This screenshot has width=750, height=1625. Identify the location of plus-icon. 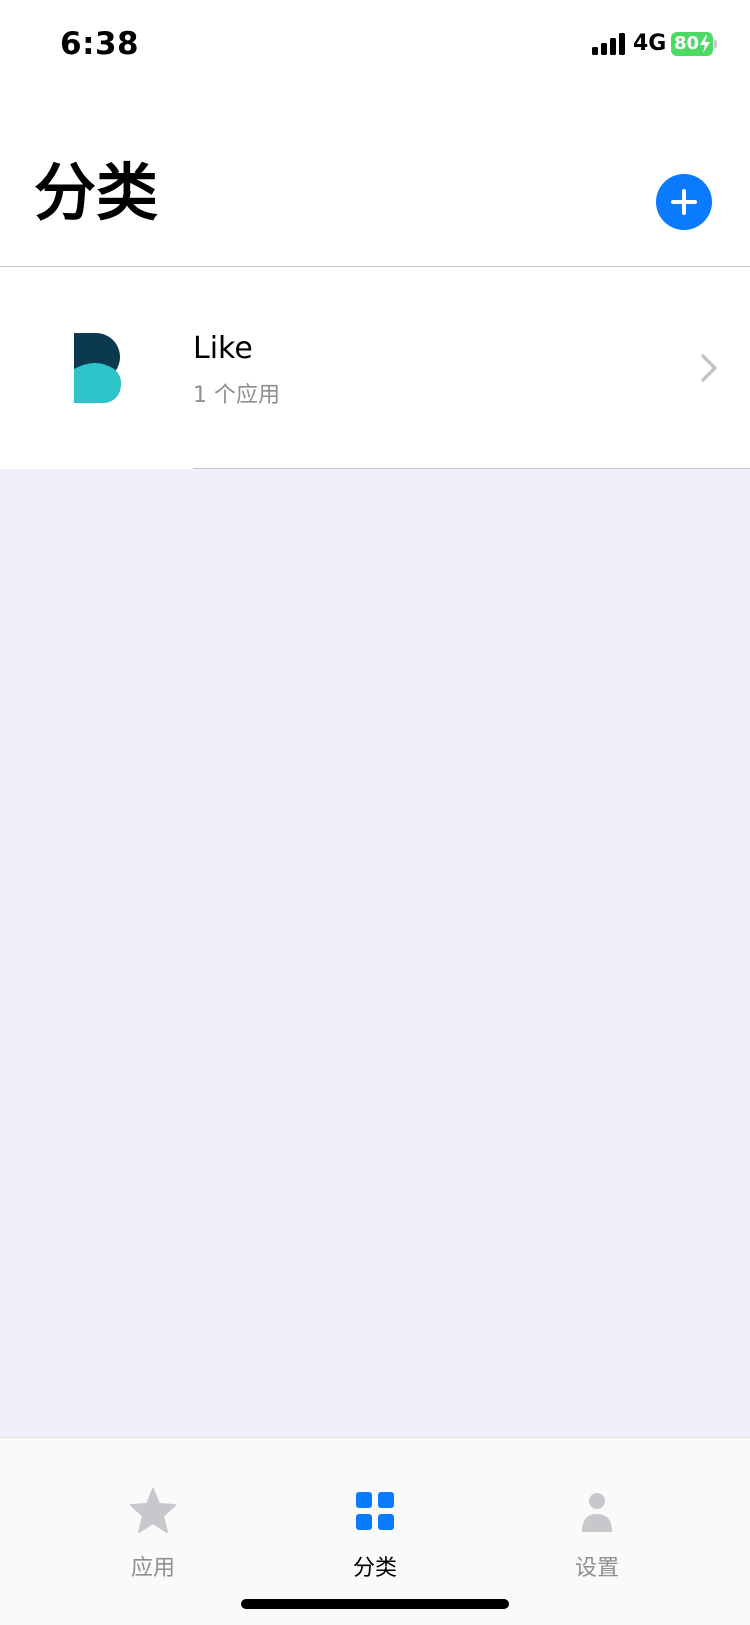
(684, 202).